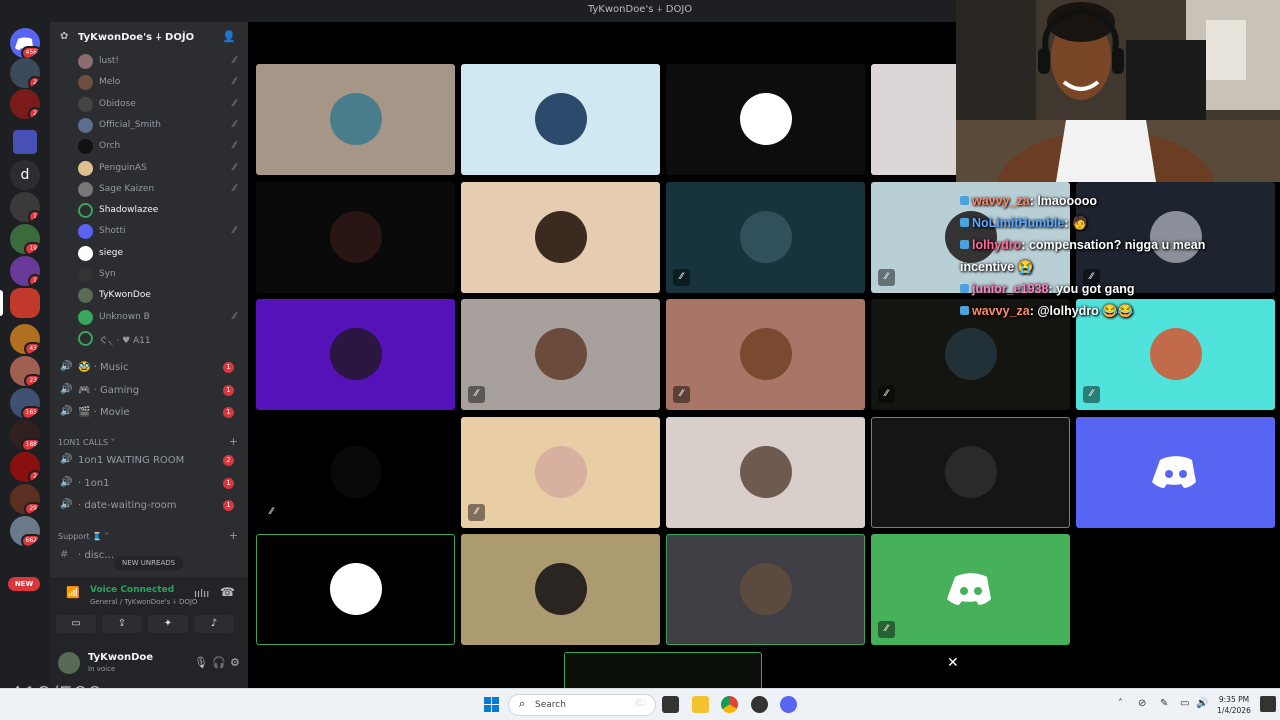  What do you see at coordinates (201, 593) in the screenshot?
I see `noise-suppression-icon: ıılıı` at bounding box center [201, 593].